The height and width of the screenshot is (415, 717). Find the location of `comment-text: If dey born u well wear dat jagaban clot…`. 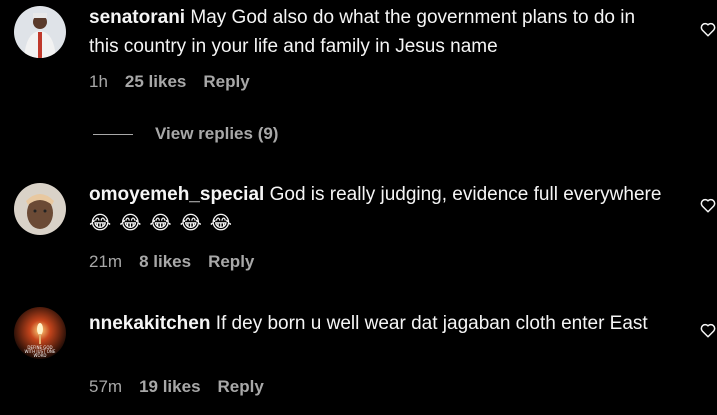

comment-text: If dey born u well wear dat jagaban clot… is located at coordinates (431, 323).